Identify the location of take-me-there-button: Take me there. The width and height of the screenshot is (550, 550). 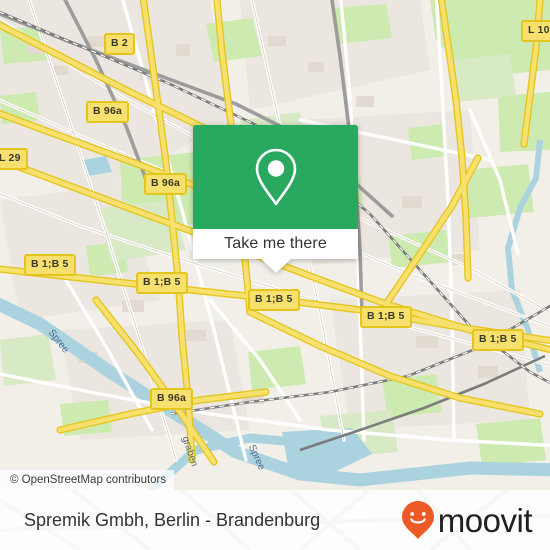
(275, 251).